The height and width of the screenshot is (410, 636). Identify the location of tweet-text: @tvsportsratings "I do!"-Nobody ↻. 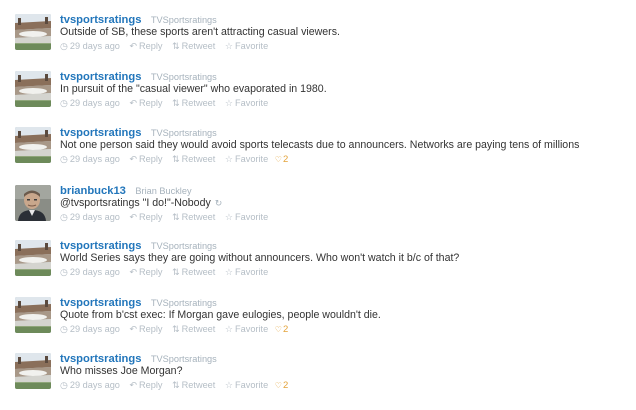
(346, 203).